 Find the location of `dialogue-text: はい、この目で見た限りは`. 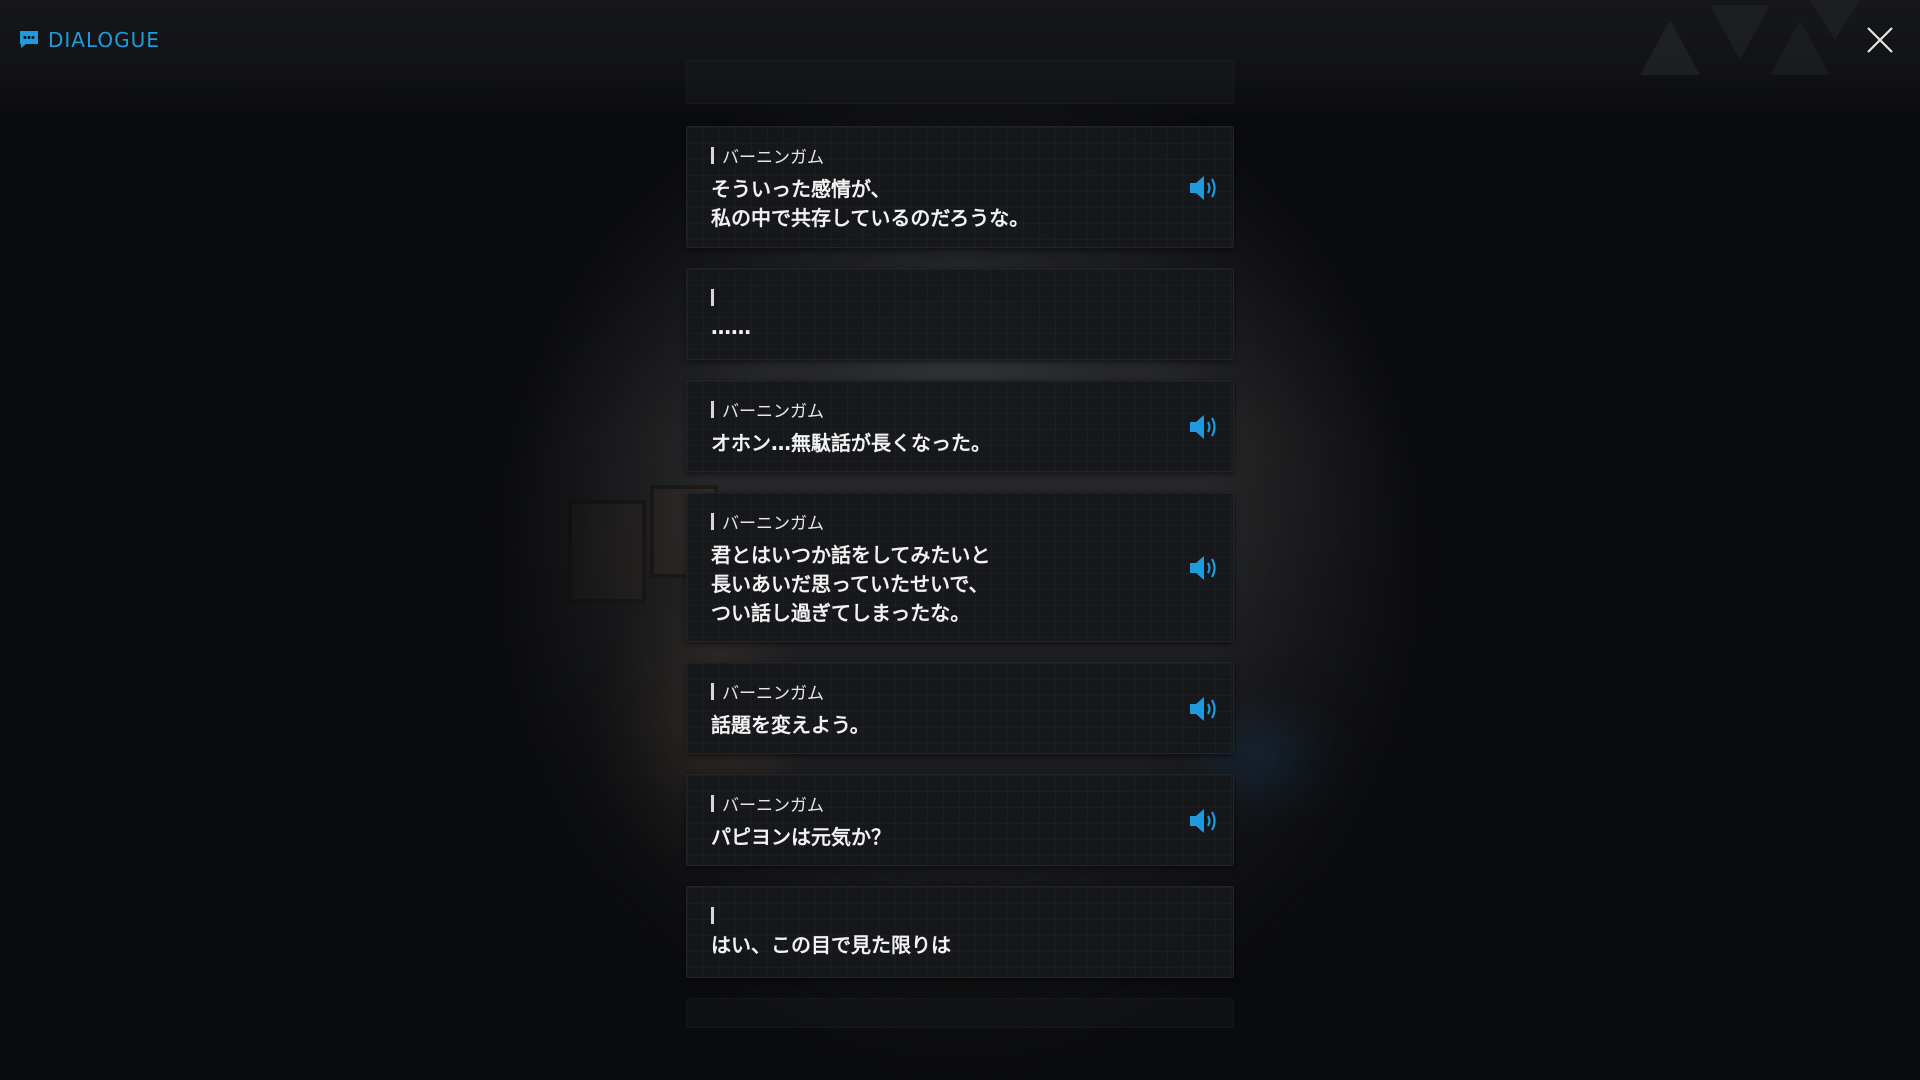

dialogue-text: はい、この目で見た限りは is located at coordinates (831, 945).